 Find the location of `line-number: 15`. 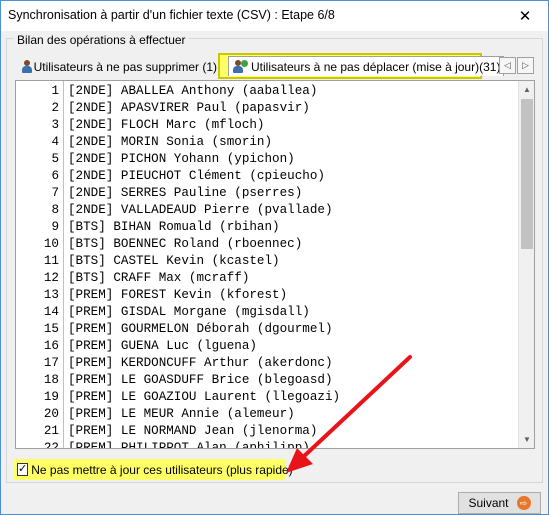

line-number: 15 is located at coordinates (51, 328).